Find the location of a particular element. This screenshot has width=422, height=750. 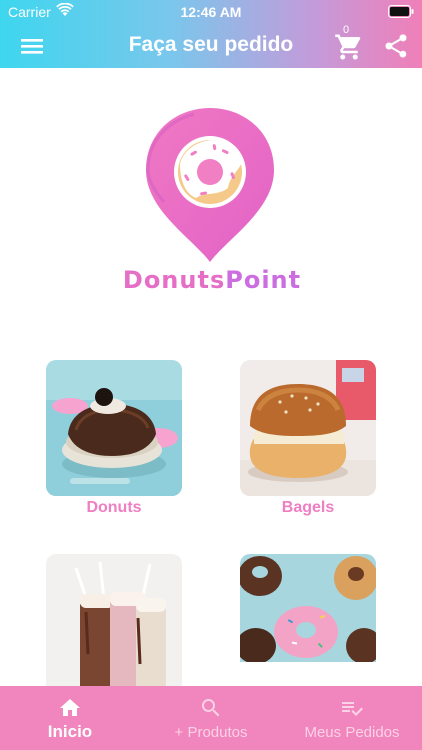

category-bagels: Bagels is located at coordinates (308, 438).